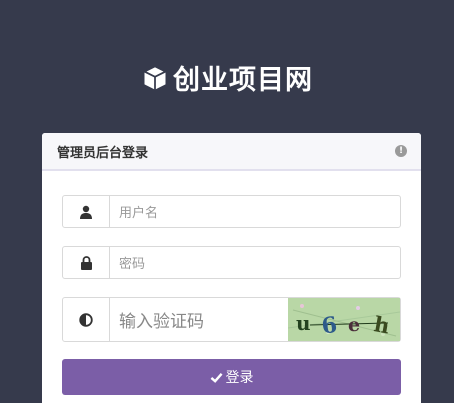 The image size is (454, 403). Describe the element at coordinates (103, 153) in the screenshot. I see `login-panel-title: 管理员后台登录` at that location.